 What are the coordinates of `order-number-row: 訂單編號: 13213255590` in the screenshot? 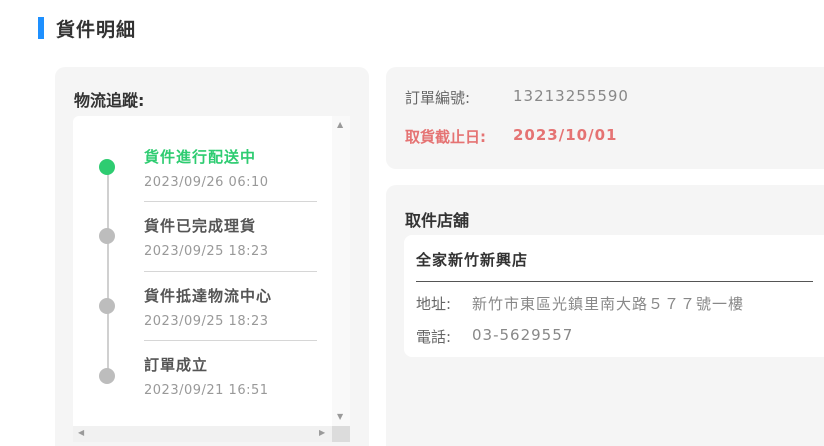 It's located at (517, 97).